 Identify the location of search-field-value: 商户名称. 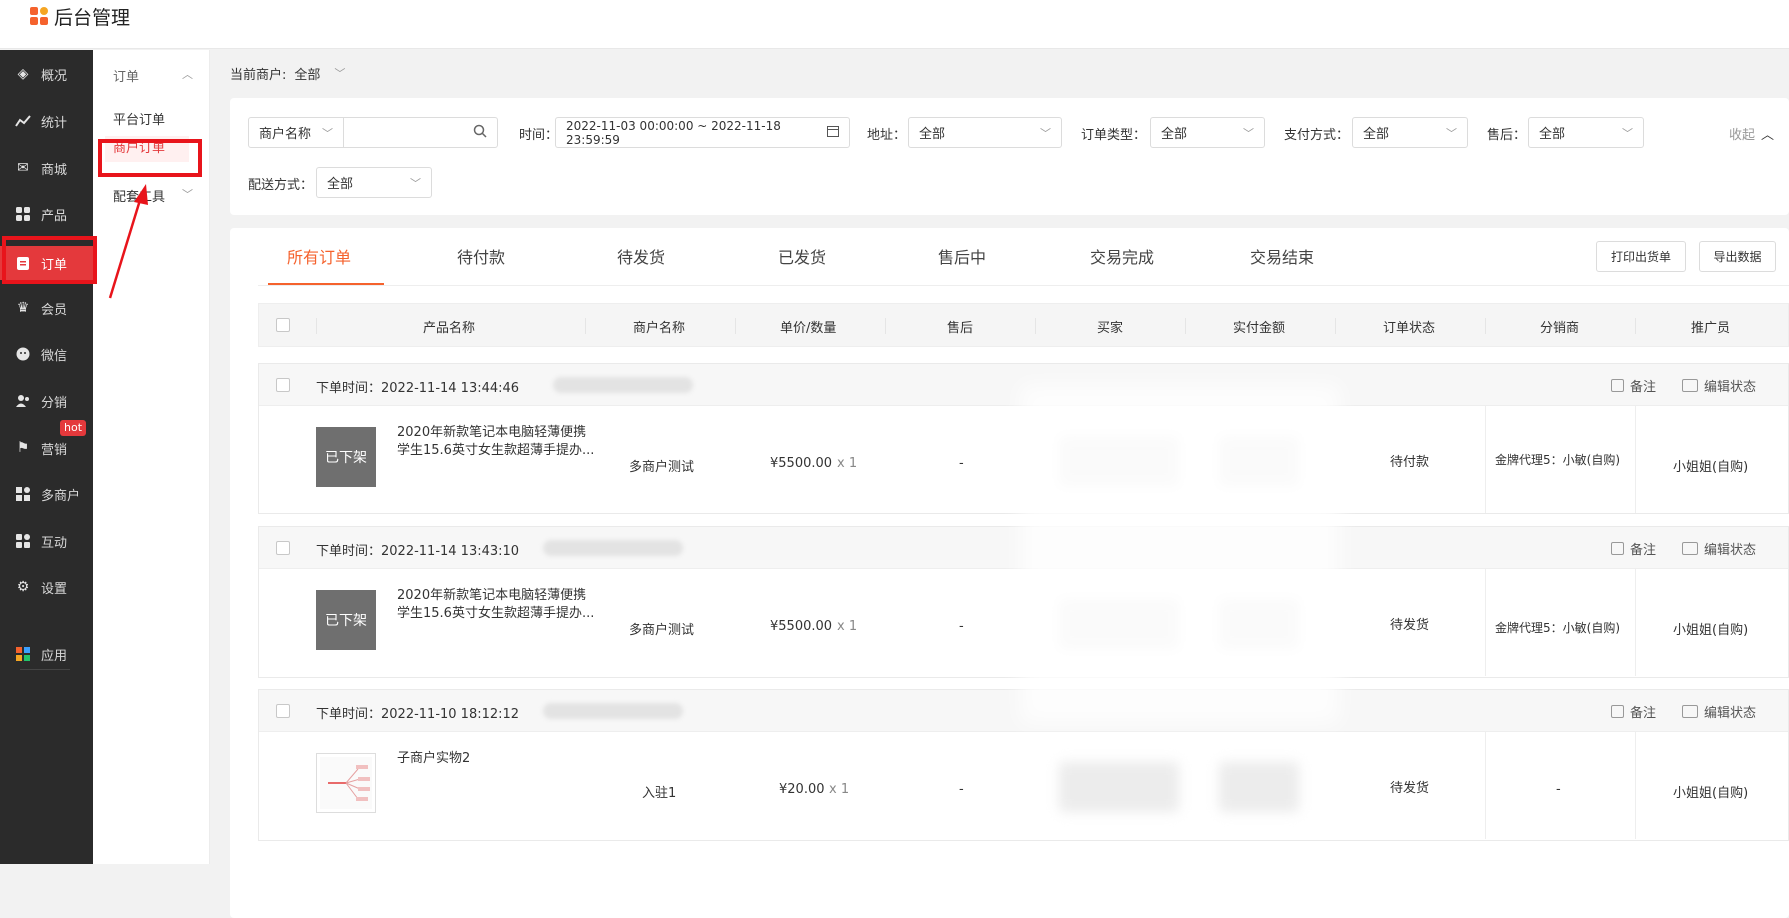
(285, 134).